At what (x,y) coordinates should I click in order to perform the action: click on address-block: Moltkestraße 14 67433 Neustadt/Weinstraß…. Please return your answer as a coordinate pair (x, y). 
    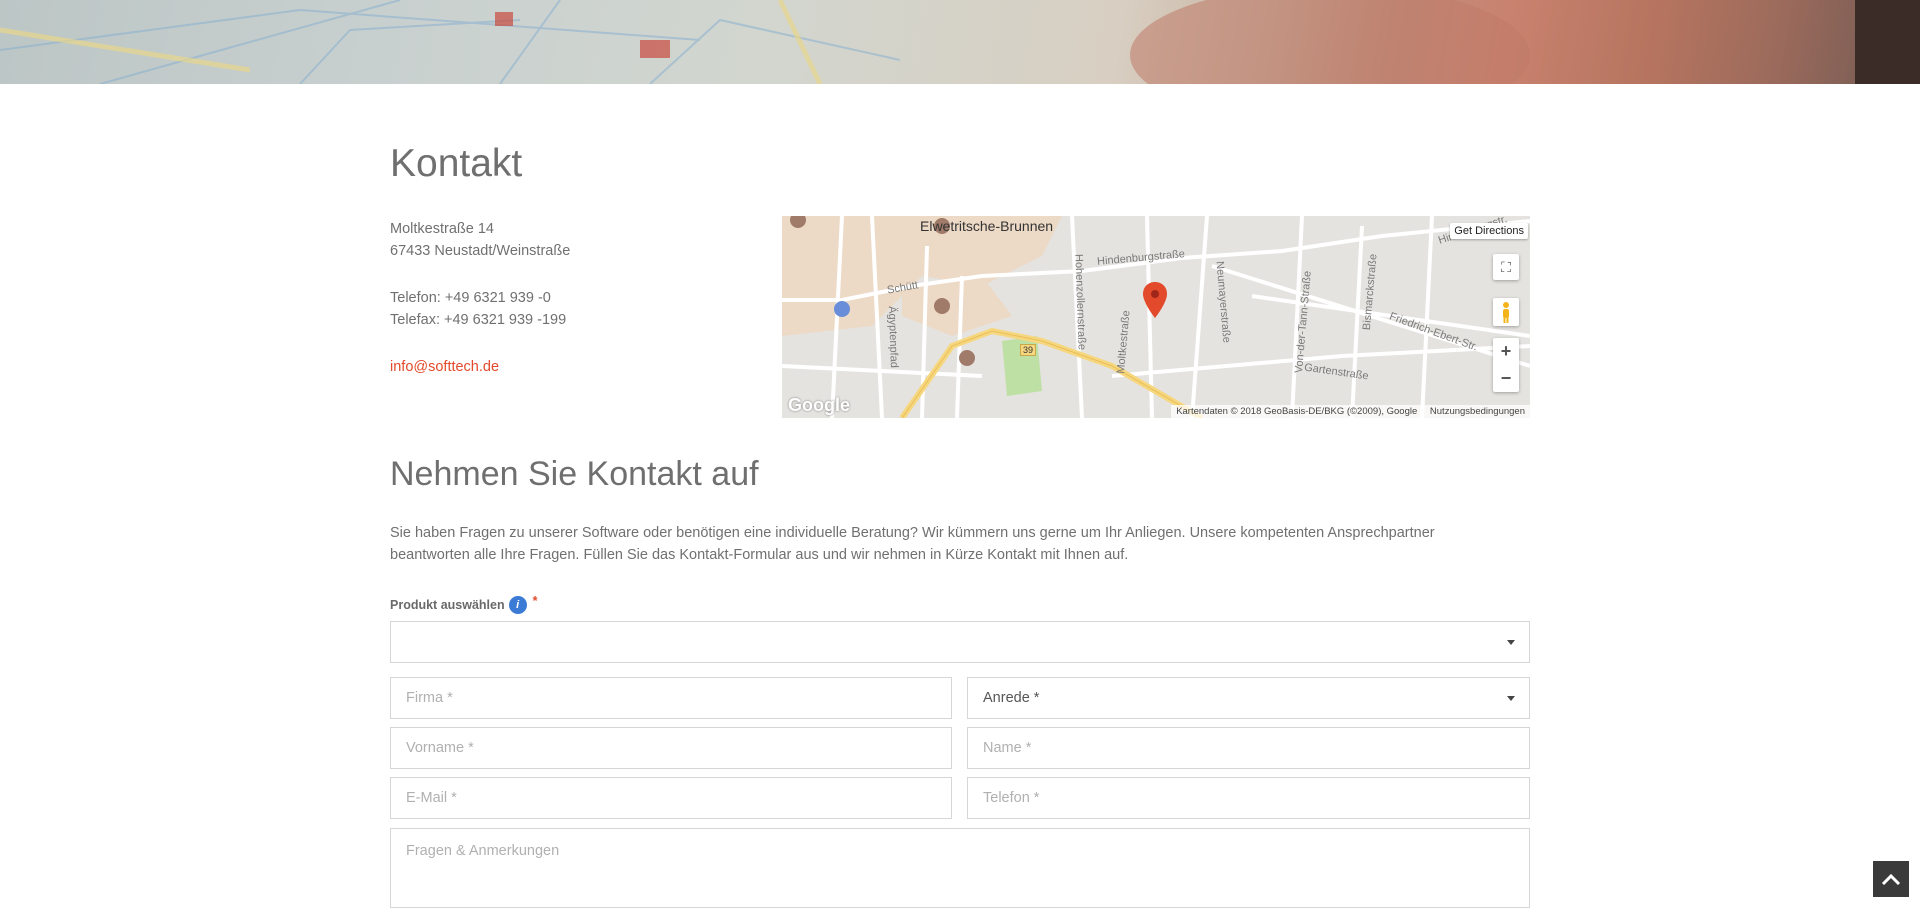
    Looking at the image, I should click on (480, 298).